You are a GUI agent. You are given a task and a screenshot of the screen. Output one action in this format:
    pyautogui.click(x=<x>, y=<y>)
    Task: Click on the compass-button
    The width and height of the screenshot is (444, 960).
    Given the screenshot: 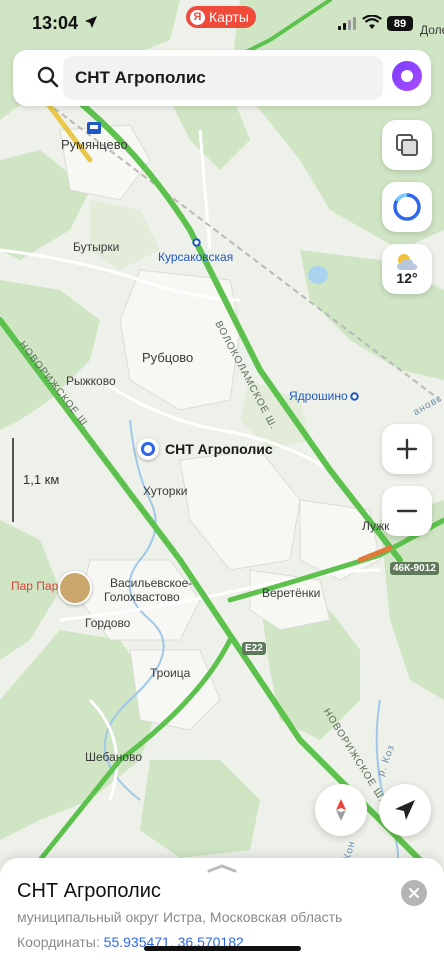 What is the action you would take?
    pyautogui.click(x=341, y=810)
    